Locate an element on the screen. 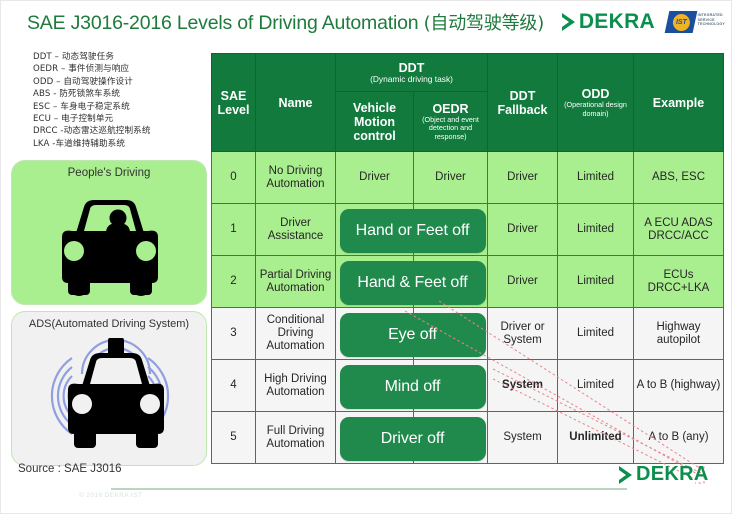 The height and width of the screenshot is (514, 732). cell-name: Conditional Driving Automation is located at coordinates (295, 333).